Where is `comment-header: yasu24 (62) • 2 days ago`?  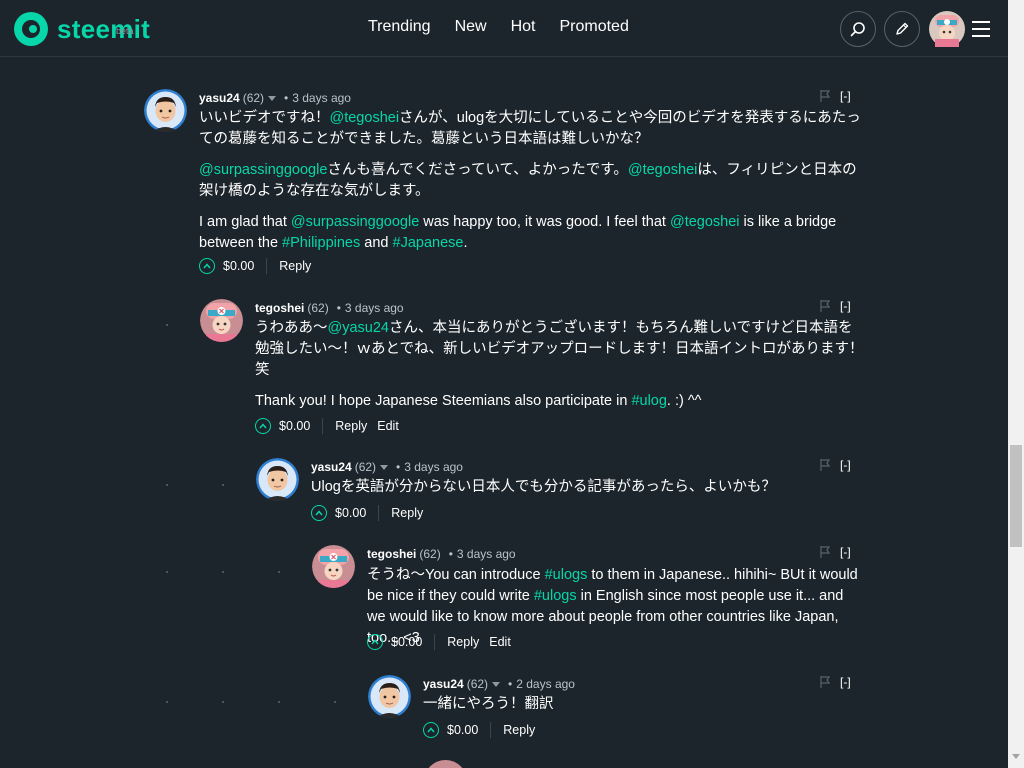
comment-header: yasu24 (62) • 2 days ago is located at coordinates (499, 684).